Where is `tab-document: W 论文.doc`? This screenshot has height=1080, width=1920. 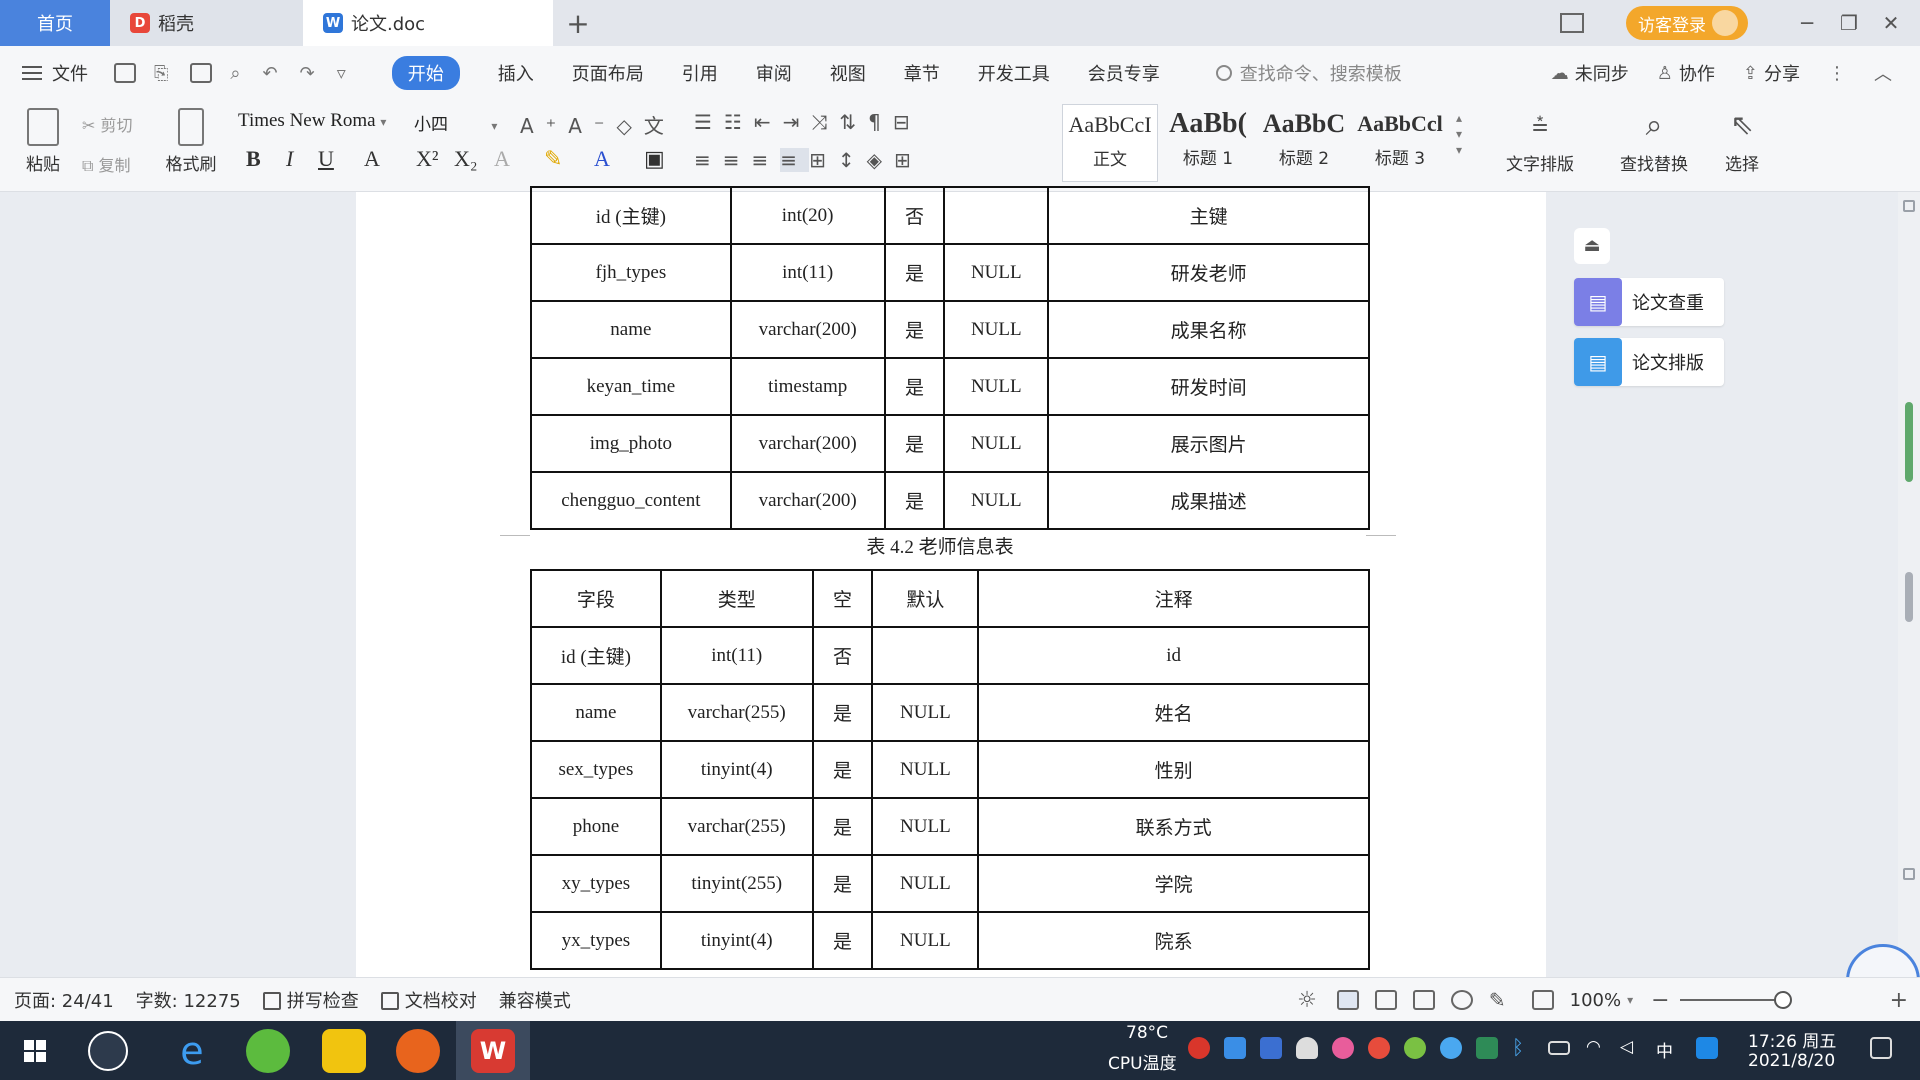
tab-document: W 论文.doc is located at coordinates (428, 23).